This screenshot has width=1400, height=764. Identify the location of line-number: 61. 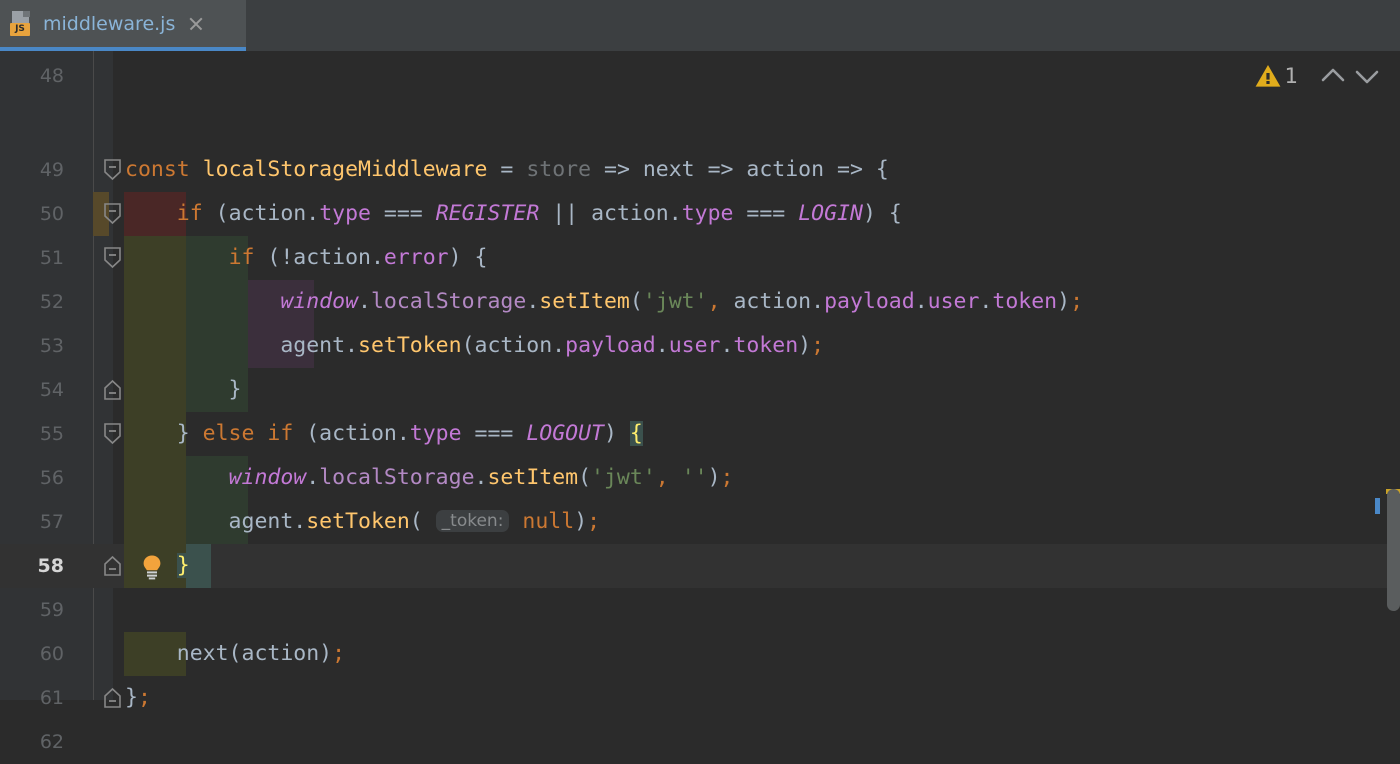
(51, 698).